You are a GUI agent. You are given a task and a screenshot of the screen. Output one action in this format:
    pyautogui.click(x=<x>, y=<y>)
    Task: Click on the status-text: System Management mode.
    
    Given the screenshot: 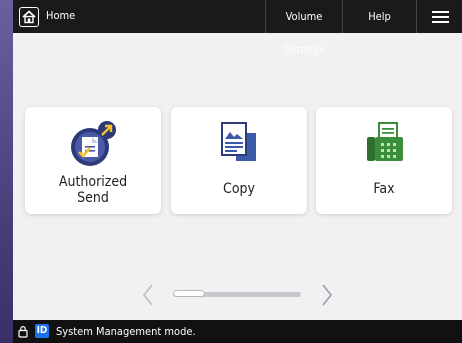 What is the action you would take?
    pyautogui.click(x=126, y=331)
    